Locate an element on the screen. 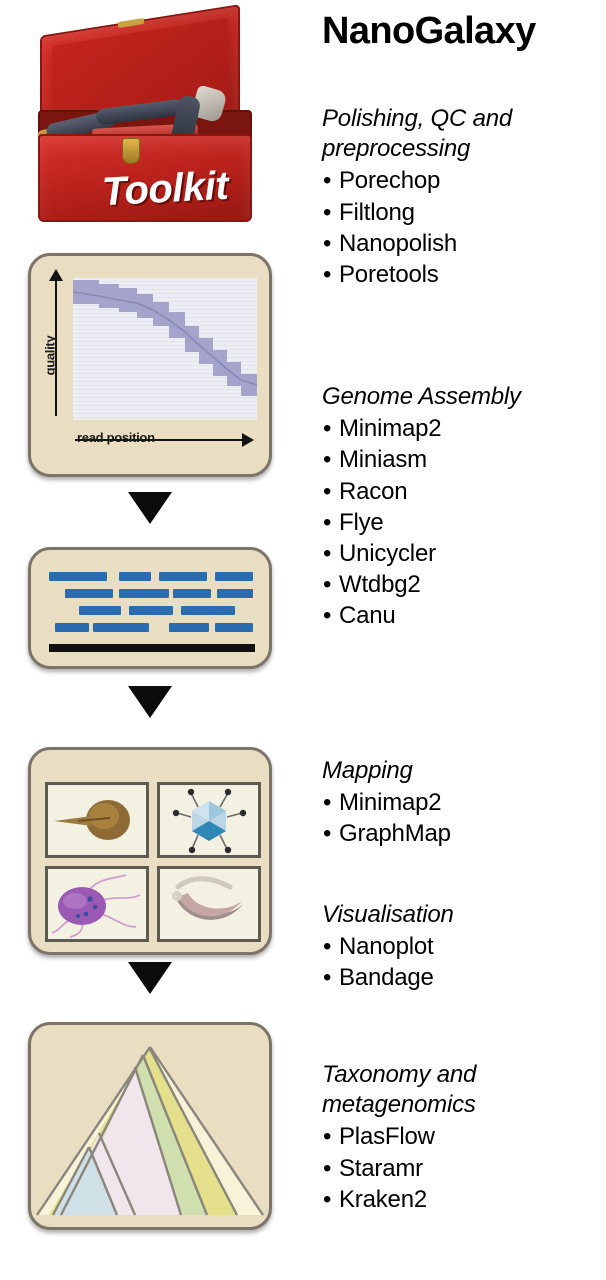 Image resolution: width=606 pixels, height=1280 pixels. toolbox-label: Toolkit is located at coordinates (165, 189).